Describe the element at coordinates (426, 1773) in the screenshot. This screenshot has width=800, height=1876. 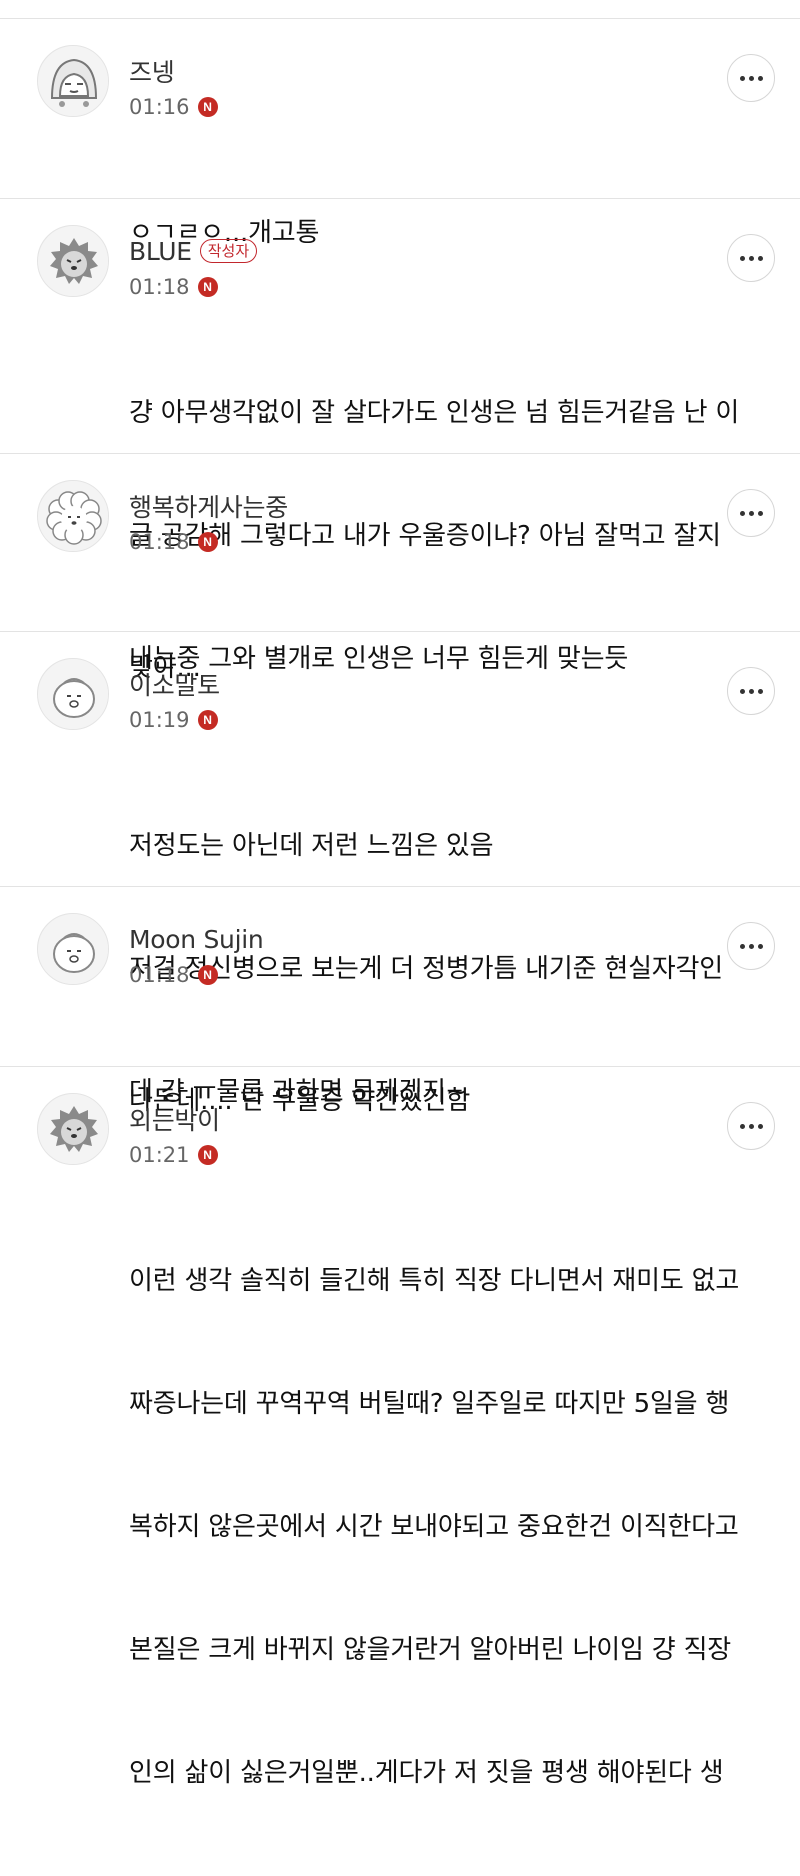
I see `comment-text-line: 인의 삶이 싫은거일뿐..게다가 저 짓을 평생 해야된다 생` at that location.